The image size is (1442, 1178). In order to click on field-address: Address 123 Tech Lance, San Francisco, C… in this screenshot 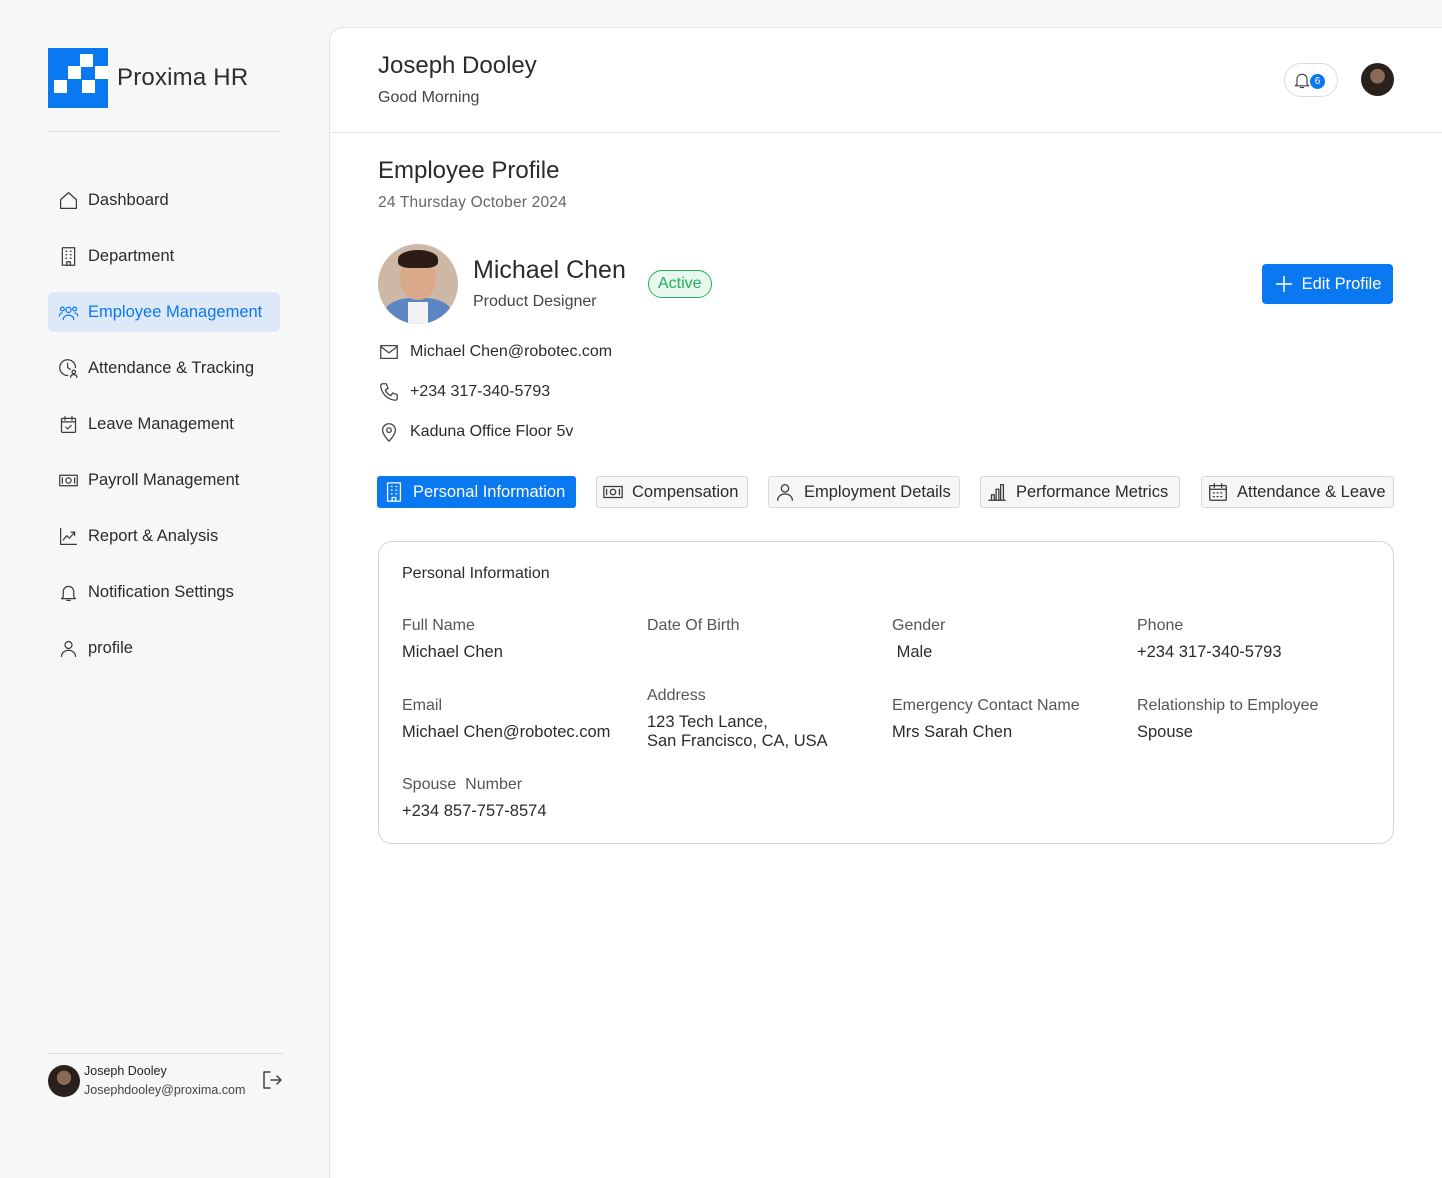, I will do `click(767, 718)`.